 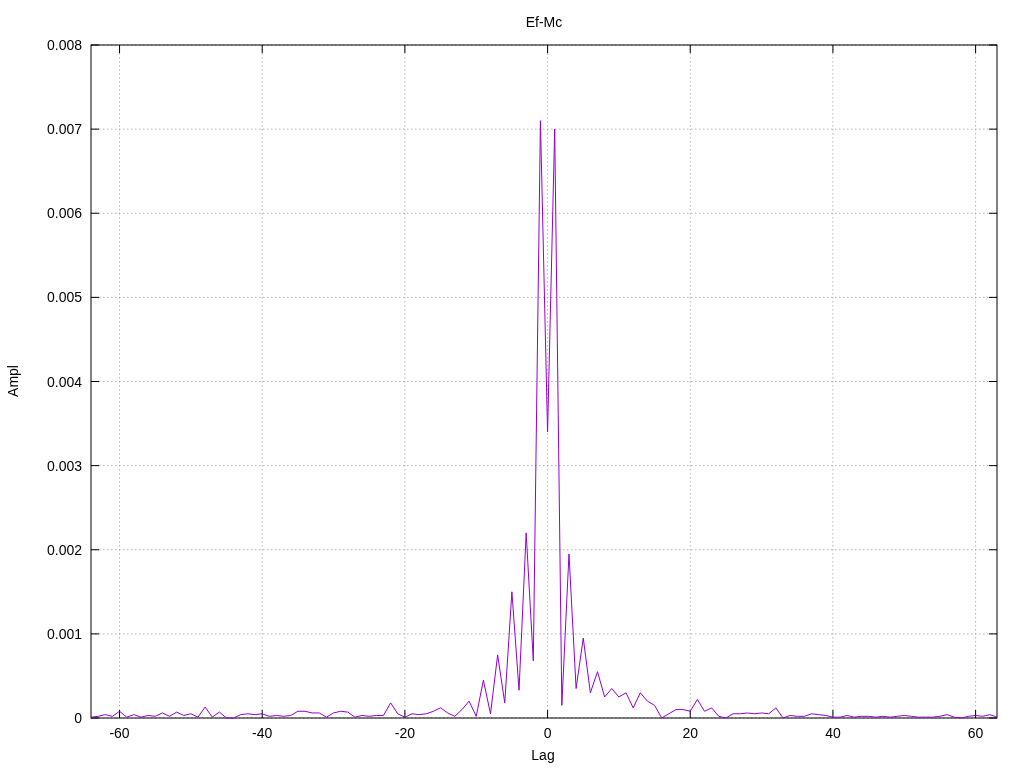 I want to click on y-tick-label: 0.001, so click(x=64, y=633).